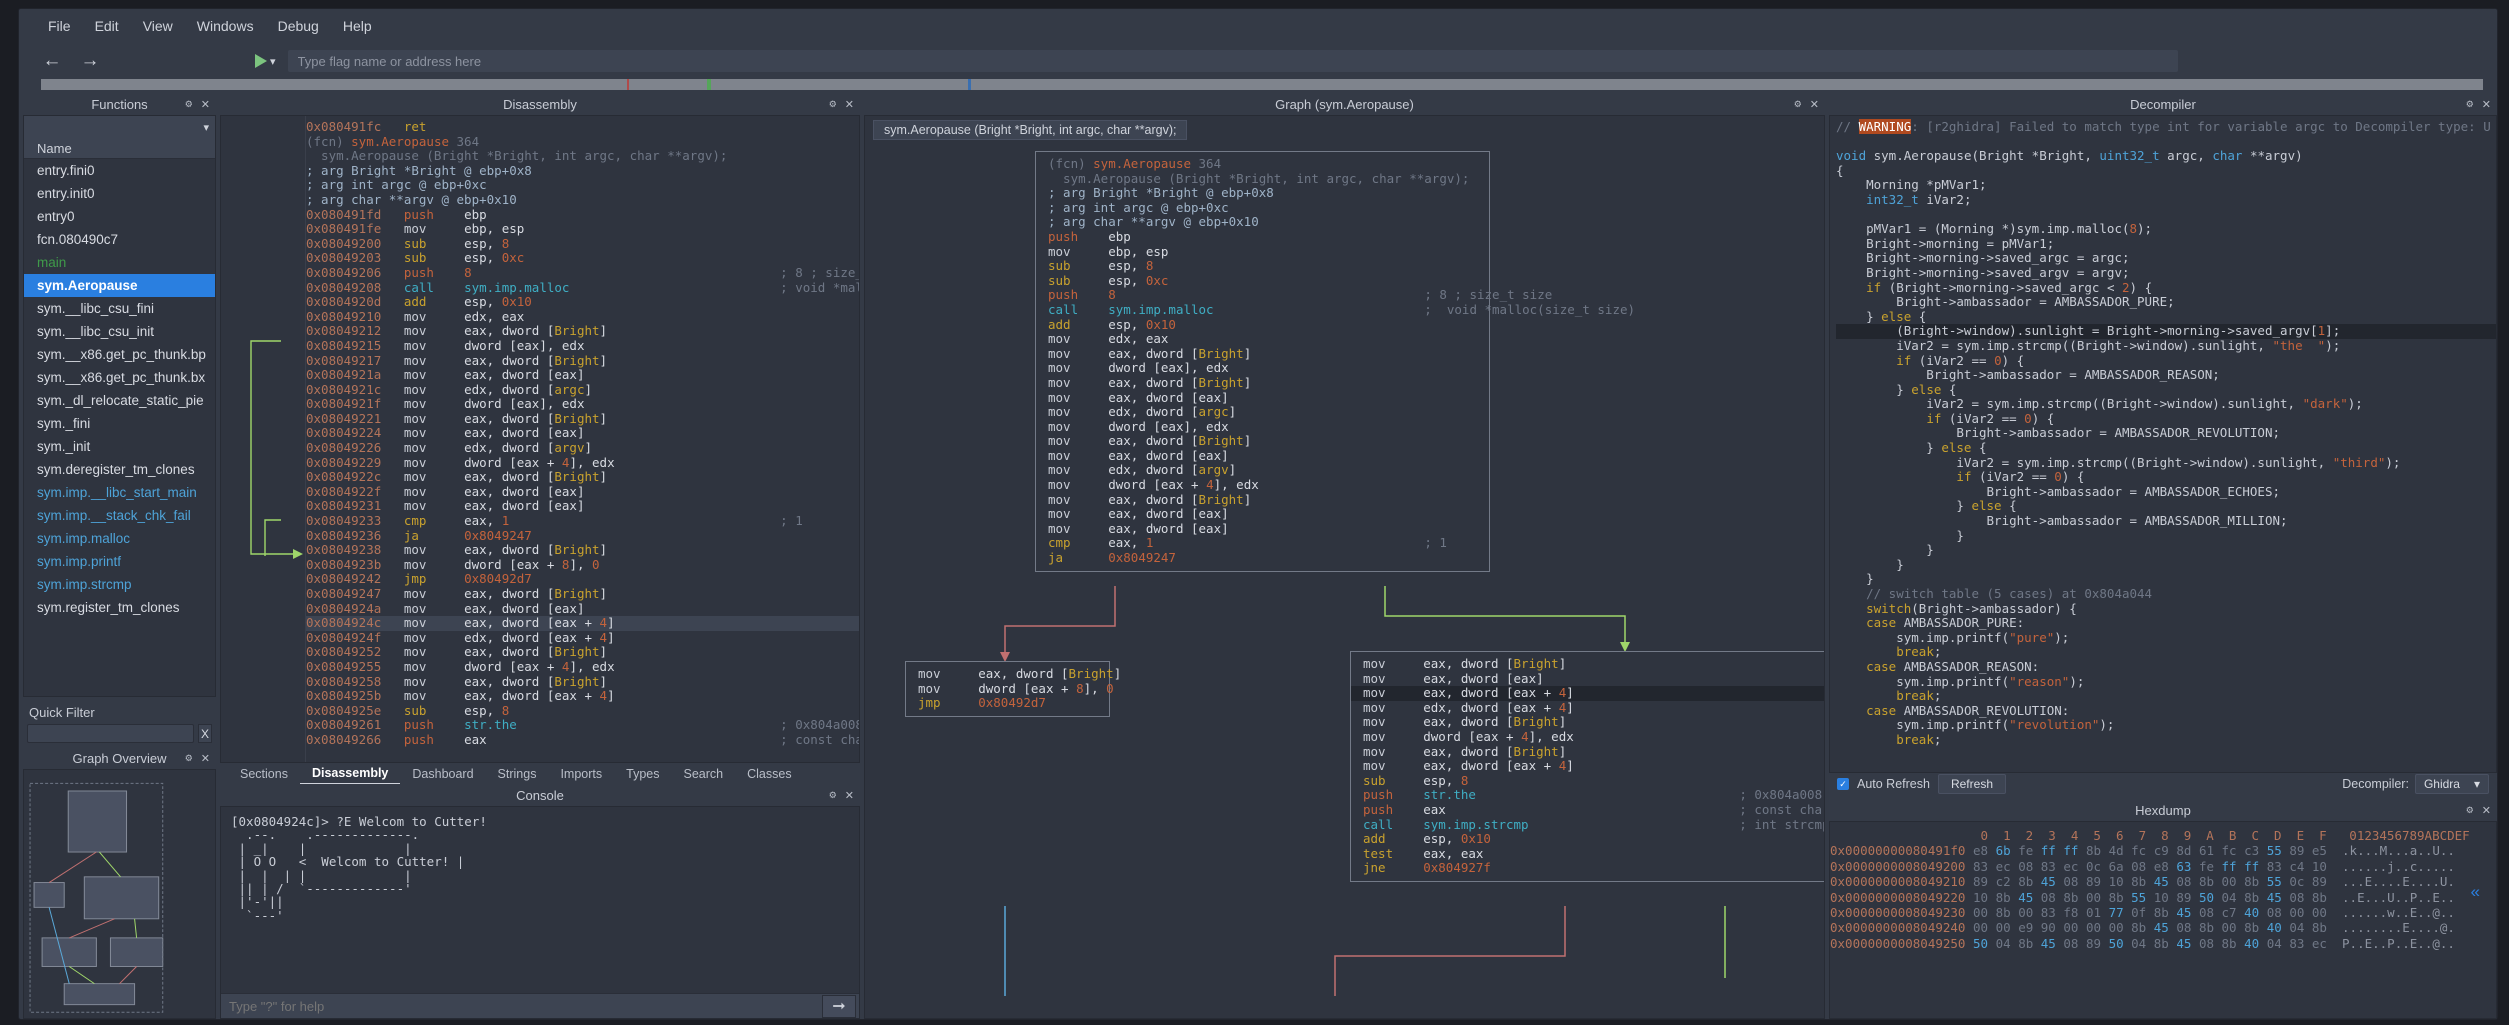 The height and width of the screenshot is (1025, 2509). Describe the element at coordinates (119, 377) in the screenshot. I see `function-list-item: sym.__x86.get_pc_thunk.bx` at that location.